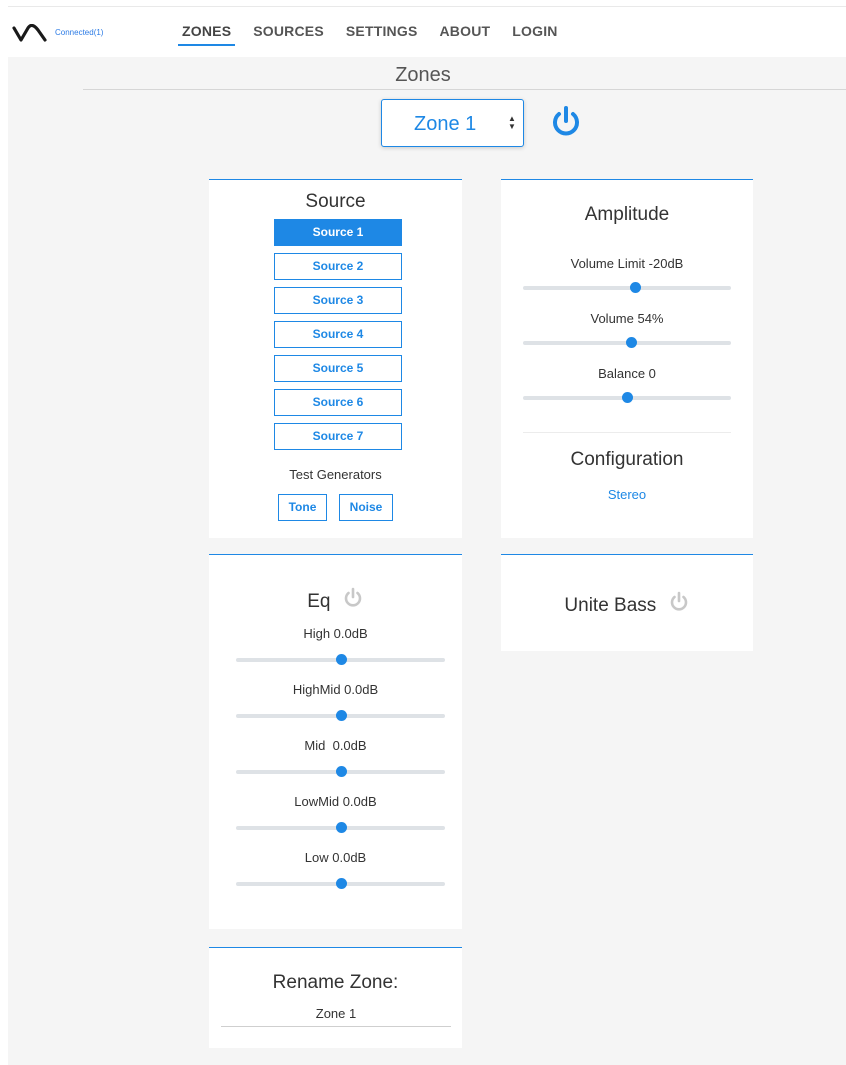  Describe the element at coordinates (512, 122) in the screenshot. I see `select-arrows-icon: ▲ ▼` at that location.